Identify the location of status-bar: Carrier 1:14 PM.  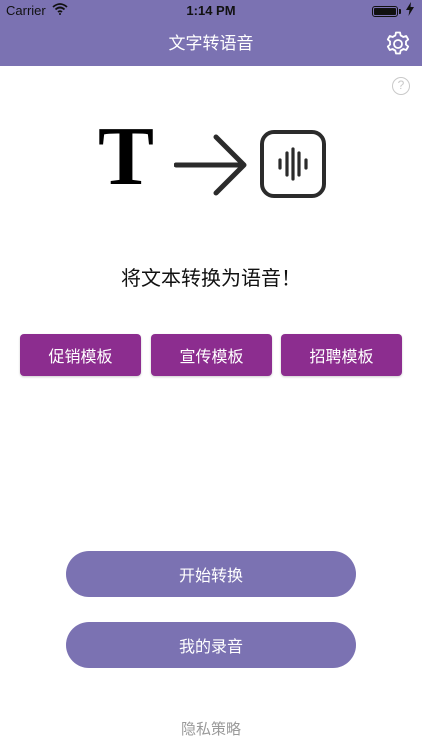
(211, 11).